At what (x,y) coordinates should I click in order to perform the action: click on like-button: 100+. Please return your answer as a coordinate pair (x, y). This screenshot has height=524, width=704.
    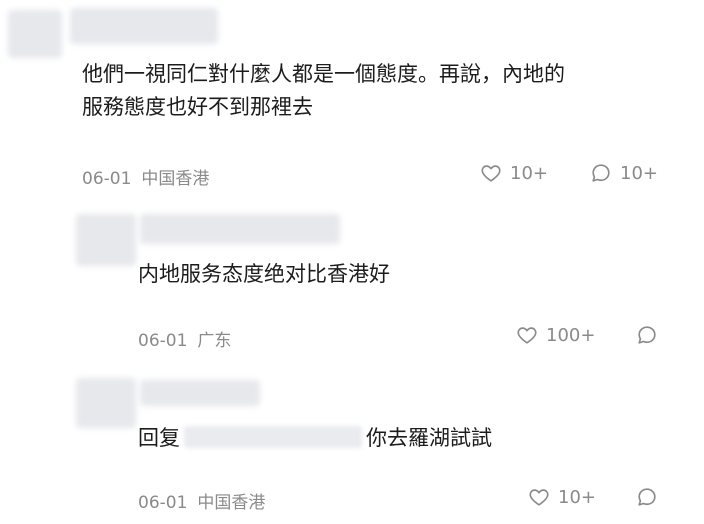
    Looking at the image, I should click on (555, 335).